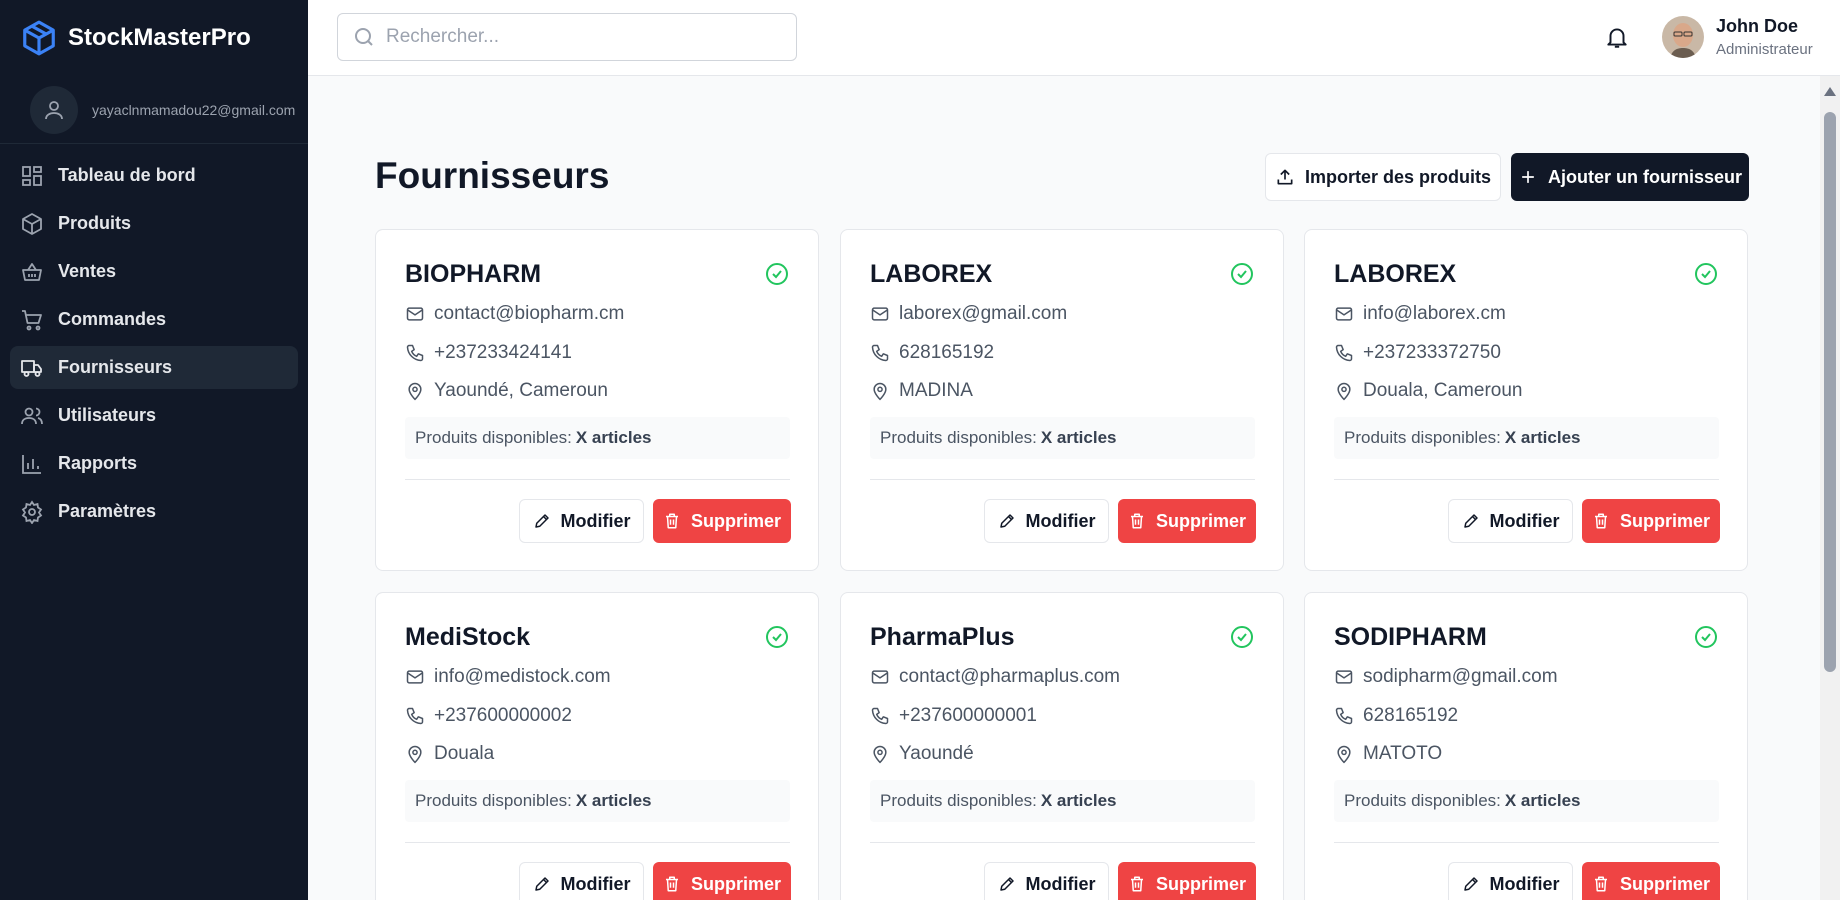 The width and height of the screenshot is (1840, 900). What do you see at coordinates (154, 463) in the screenshot?
I see `sidebar-item-reports: Rapports` at bounding box center [154, 463].